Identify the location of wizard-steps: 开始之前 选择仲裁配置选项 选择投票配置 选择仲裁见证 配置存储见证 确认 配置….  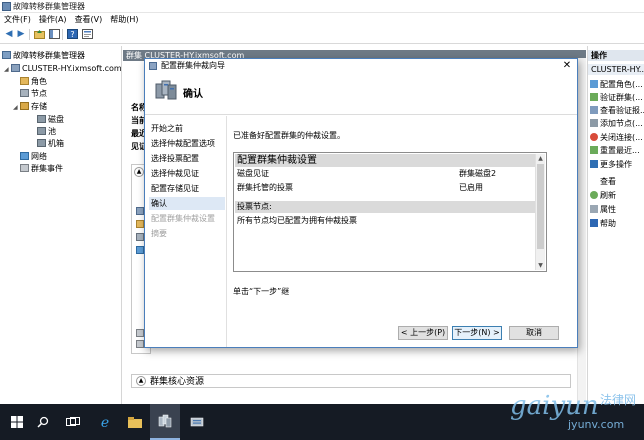
(186, 231).